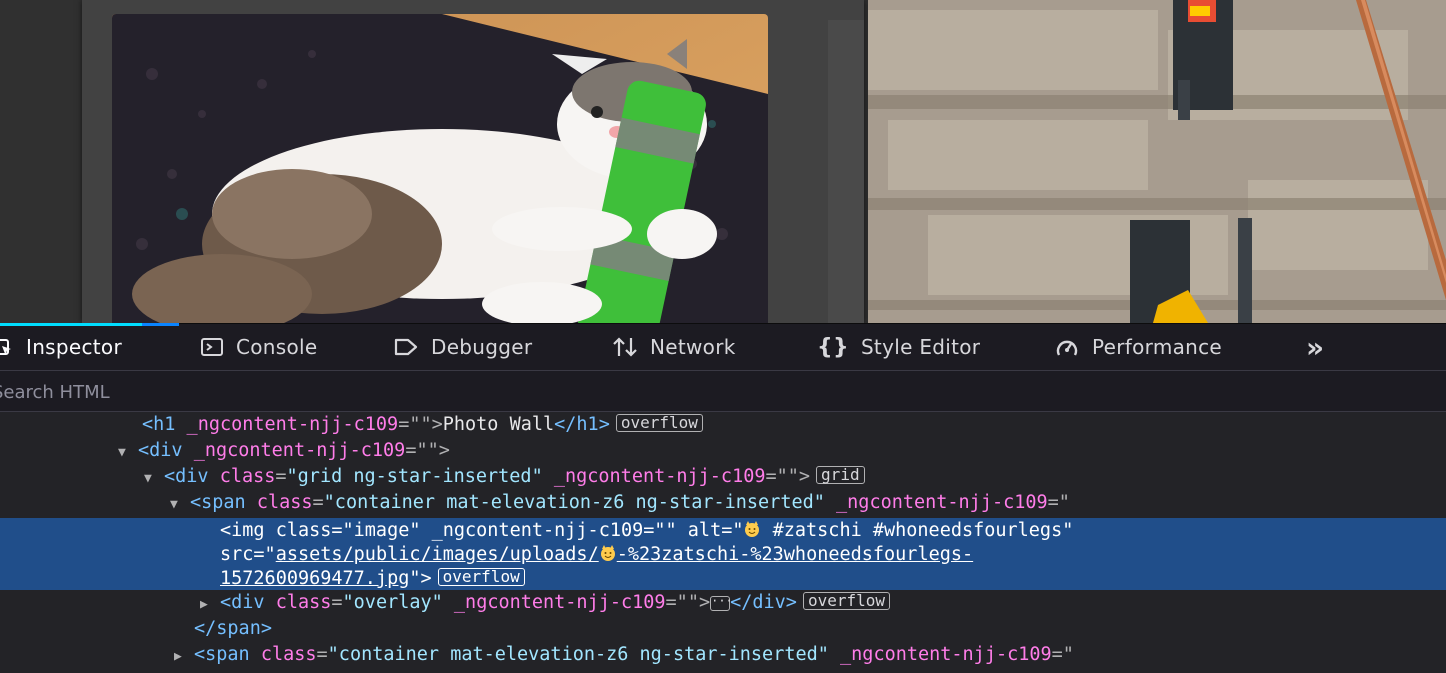 This screenshot has height=673, width=1446. I want to click on tab-style-editor: {} Style Editor, so click(898, 347).